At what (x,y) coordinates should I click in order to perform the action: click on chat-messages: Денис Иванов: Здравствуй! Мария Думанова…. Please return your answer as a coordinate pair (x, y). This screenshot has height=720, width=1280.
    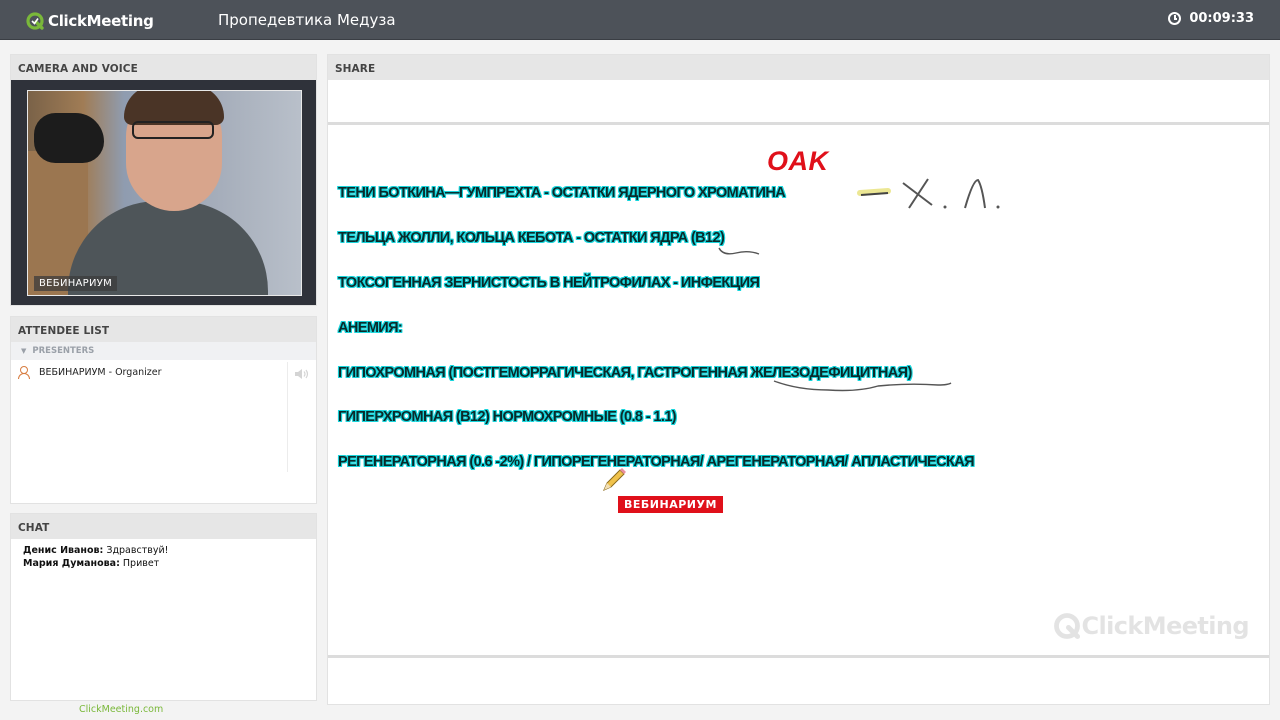
    Looking at the image, I should click on (163, 554).